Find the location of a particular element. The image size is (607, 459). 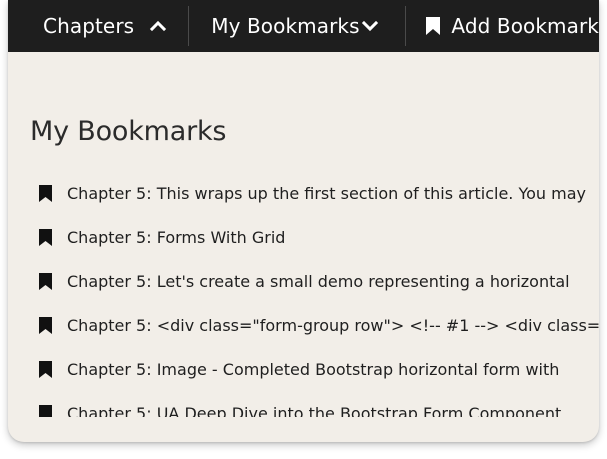

top-toolbar: Chapters My Bookmarks Add Bookmark is located at coordinates (303, 26).